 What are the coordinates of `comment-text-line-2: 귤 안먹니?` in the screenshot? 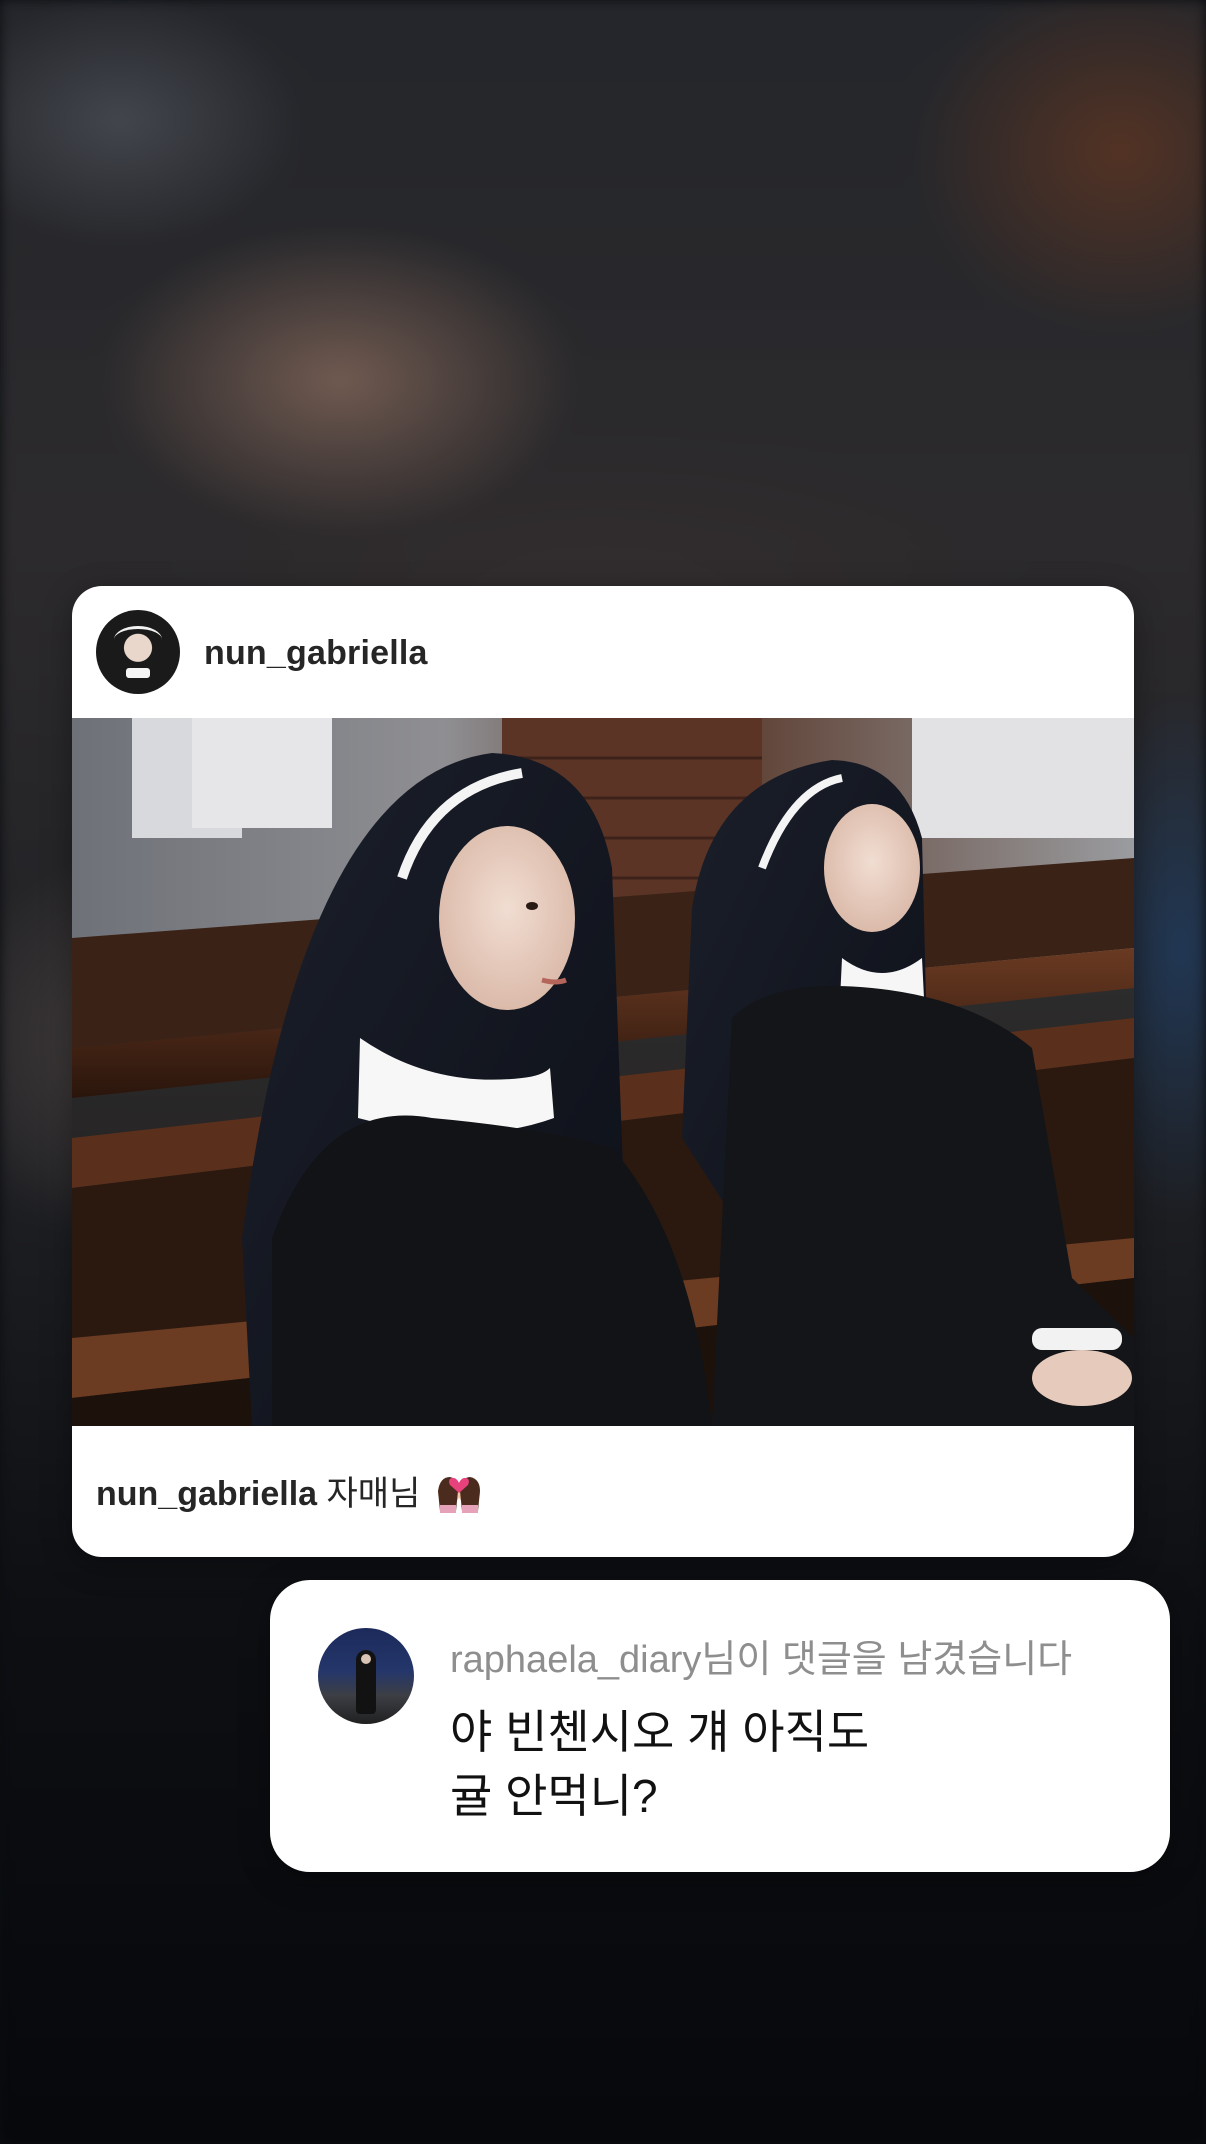 It's located at (554, 1796).